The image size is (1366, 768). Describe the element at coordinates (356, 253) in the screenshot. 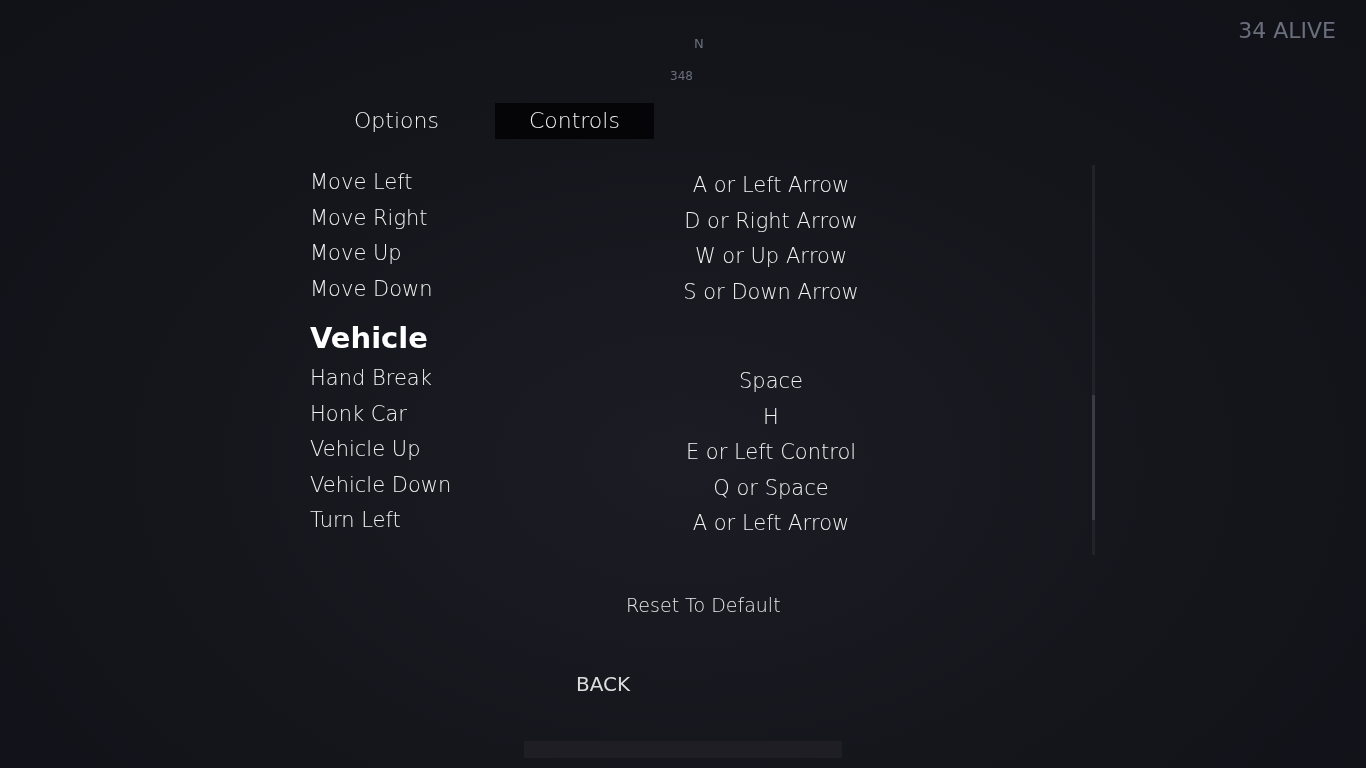

I see `action-label: Move Up` at that location.